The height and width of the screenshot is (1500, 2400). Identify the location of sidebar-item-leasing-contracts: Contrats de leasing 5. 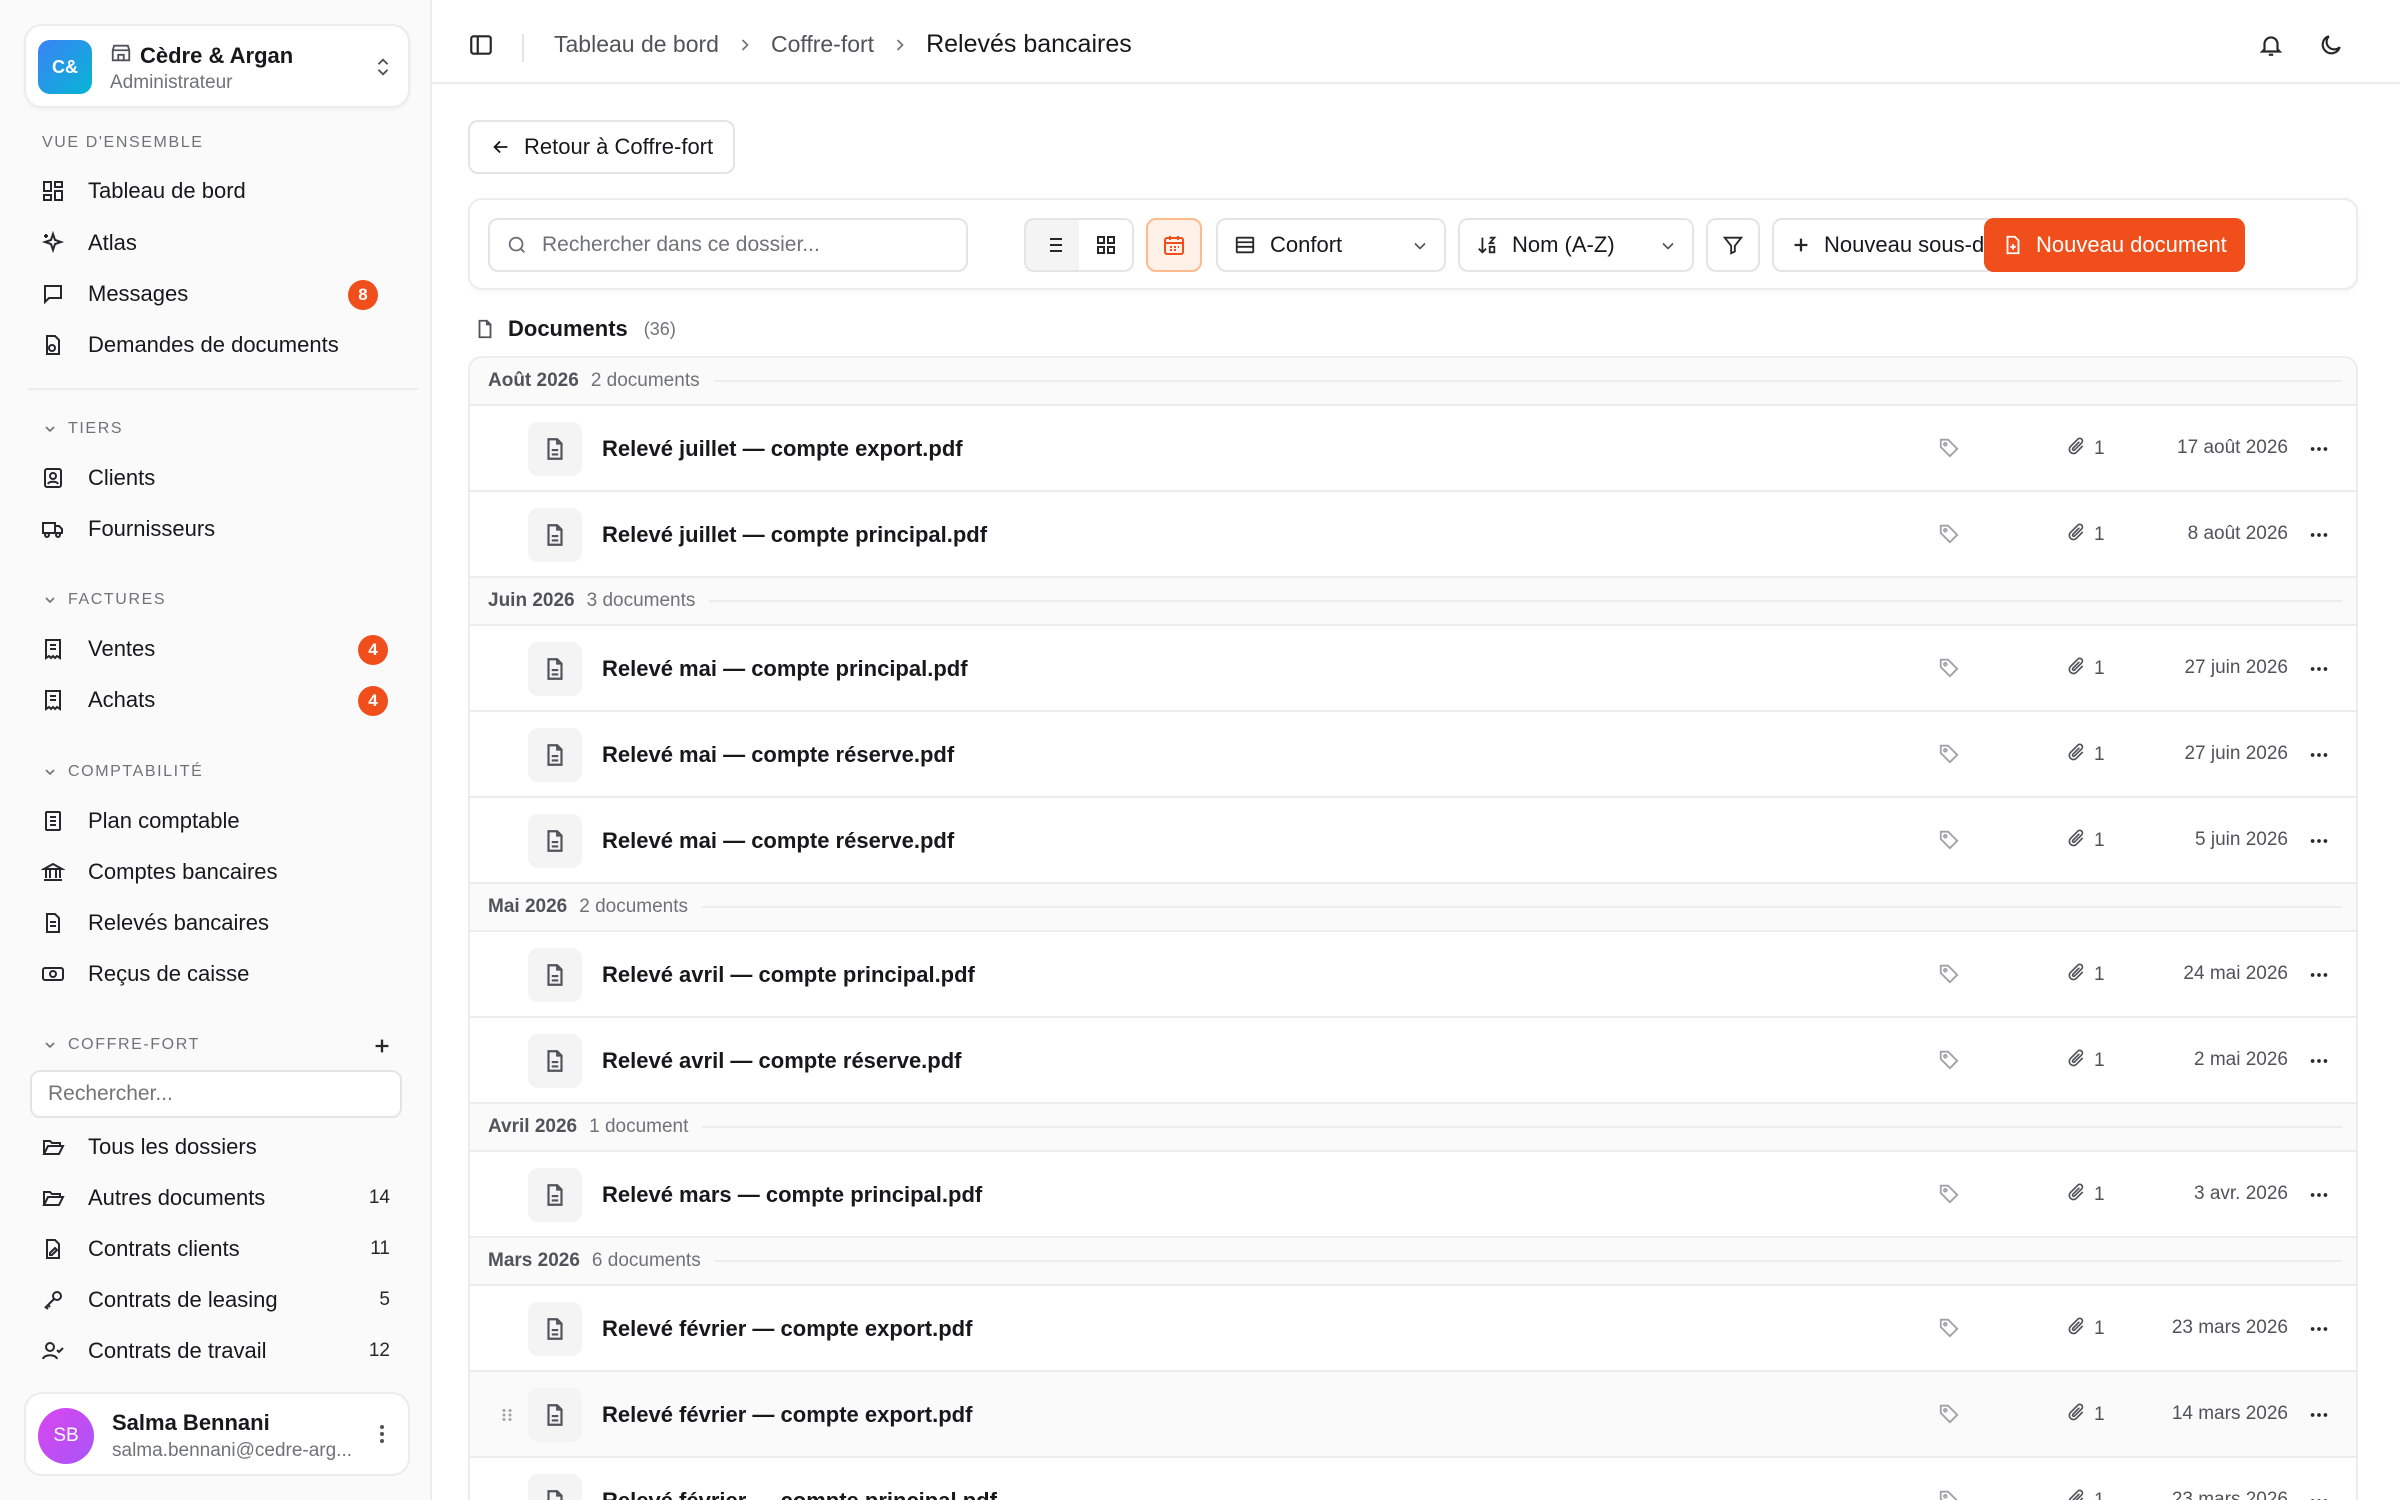
(216, 1300).